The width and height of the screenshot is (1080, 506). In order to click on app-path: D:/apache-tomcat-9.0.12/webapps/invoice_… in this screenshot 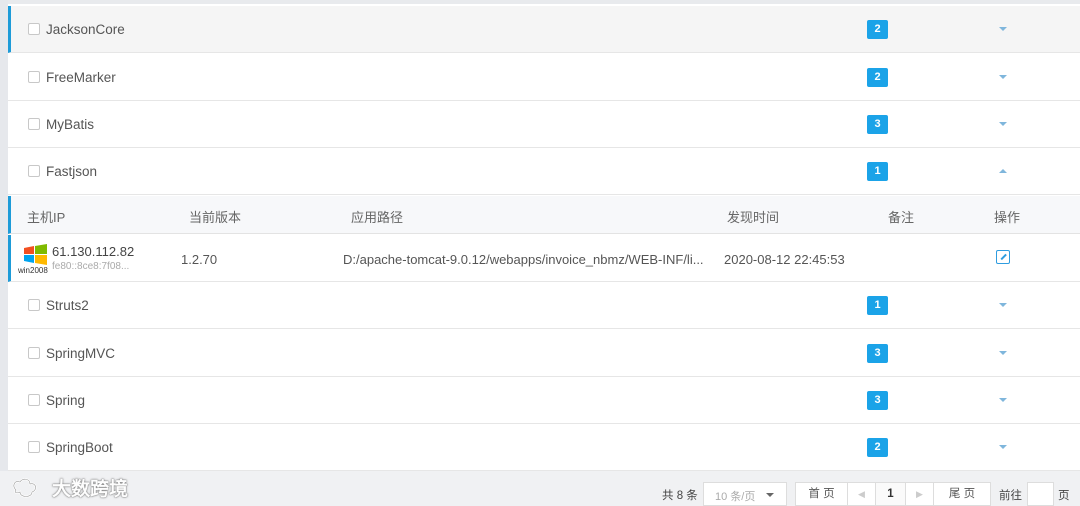, I will do `click(523, 259)`.